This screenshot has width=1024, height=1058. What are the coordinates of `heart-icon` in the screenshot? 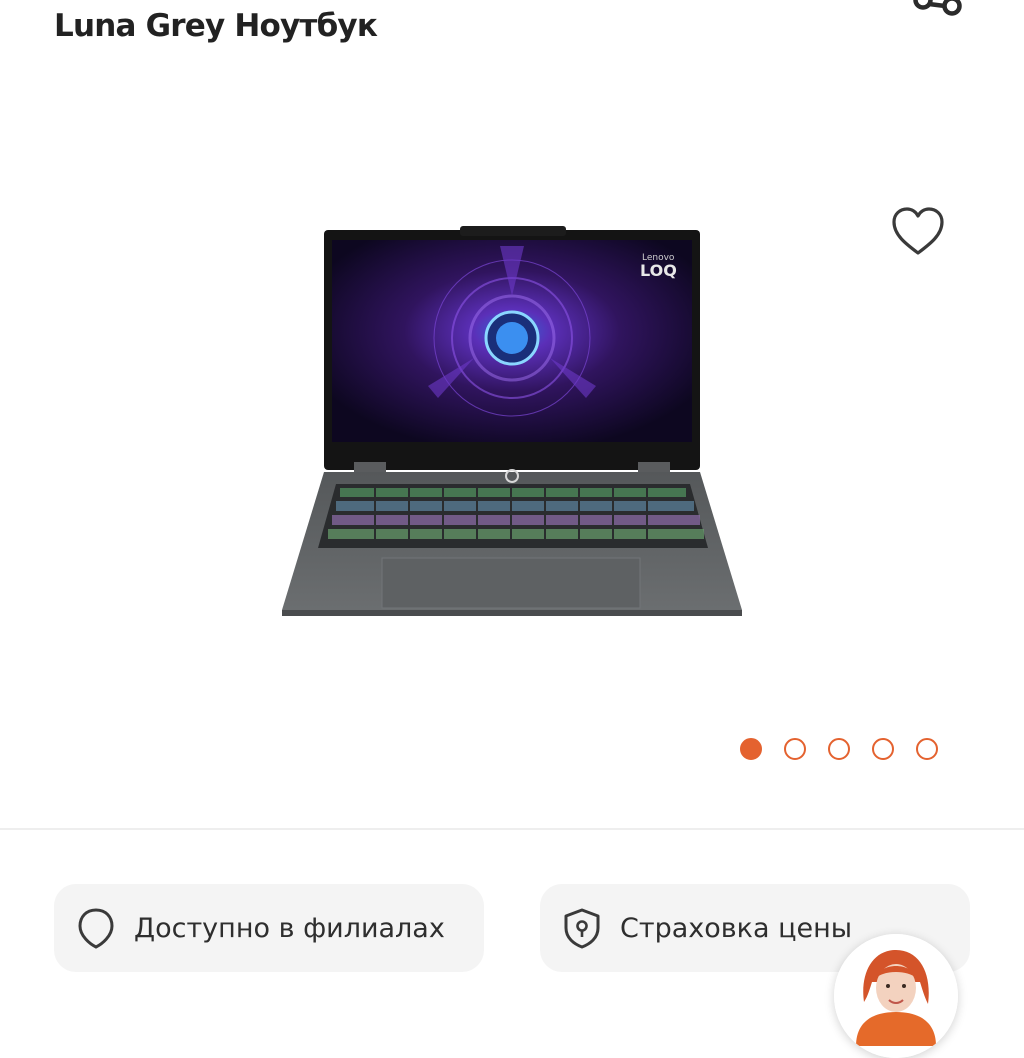 It's located at (918, 231).